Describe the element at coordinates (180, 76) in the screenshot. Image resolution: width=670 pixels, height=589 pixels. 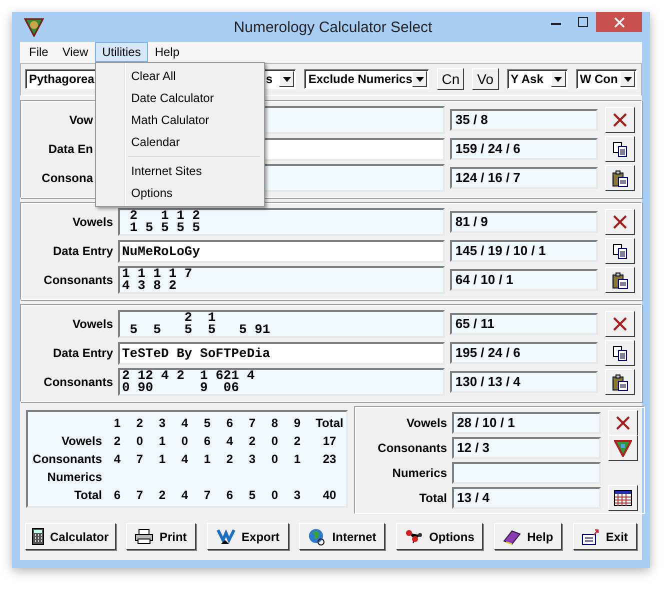
I see `menu-option: Clear All` at that location.